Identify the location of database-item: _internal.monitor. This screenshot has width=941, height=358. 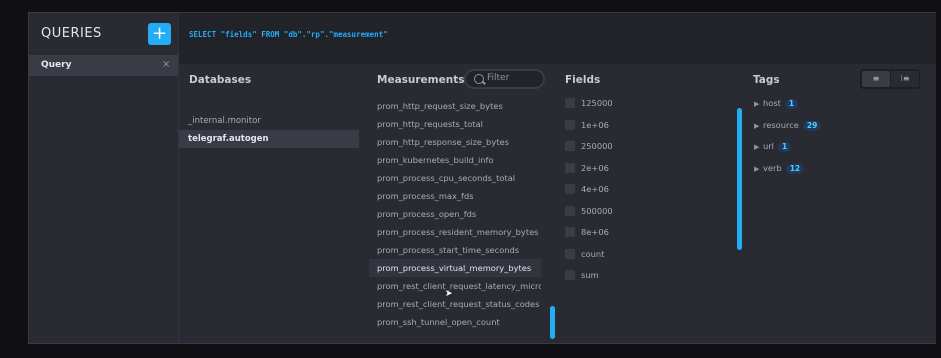
(269, 121).